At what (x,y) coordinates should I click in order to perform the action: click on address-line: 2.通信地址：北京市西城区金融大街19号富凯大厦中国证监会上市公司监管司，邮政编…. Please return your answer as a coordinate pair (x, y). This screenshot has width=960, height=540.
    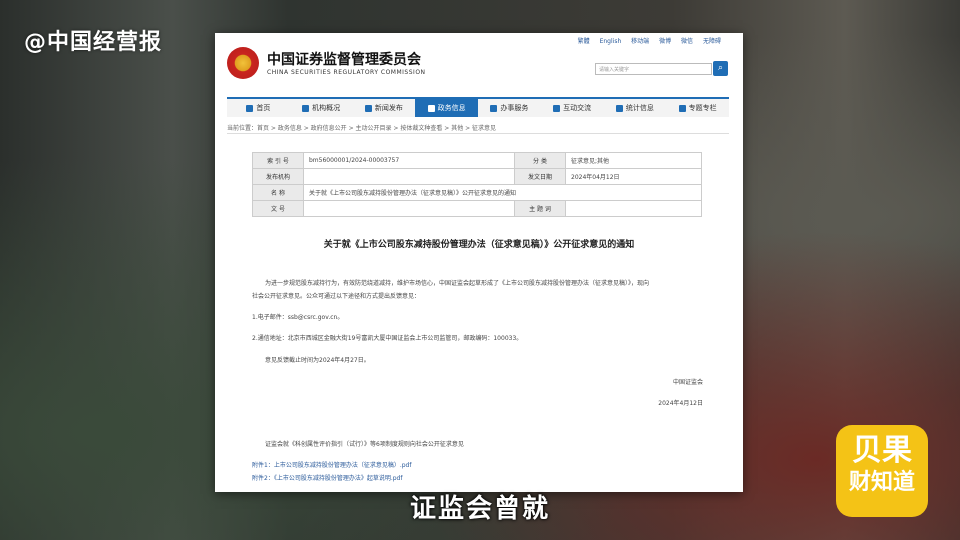
    Looking at the image, I should click on (387, 338).